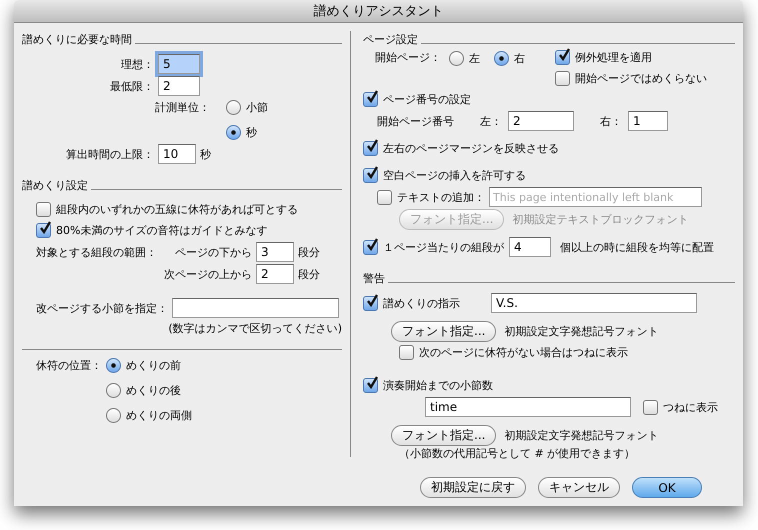 The width and height of the screenshot is (758, 530). I want to click on field-label: 左：, so click(491, 121).